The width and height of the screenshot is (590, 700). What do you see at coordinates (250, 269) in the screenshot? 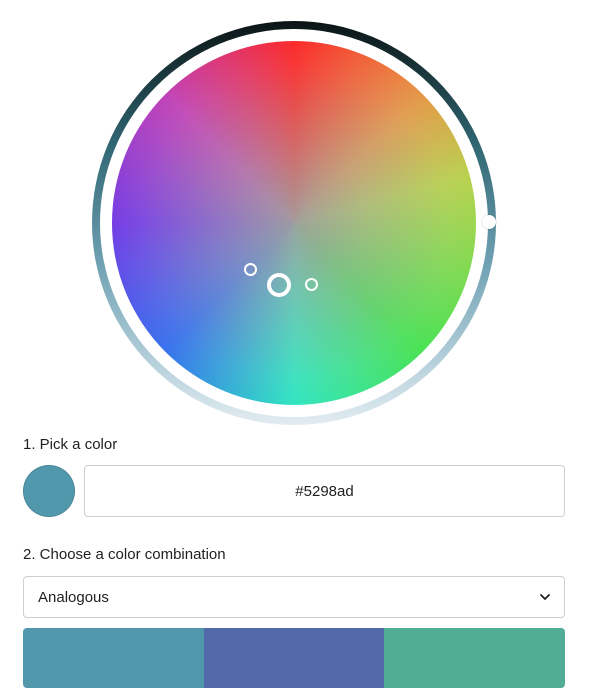
I see `analogous-marker-left` at bounding box center [250, 269].